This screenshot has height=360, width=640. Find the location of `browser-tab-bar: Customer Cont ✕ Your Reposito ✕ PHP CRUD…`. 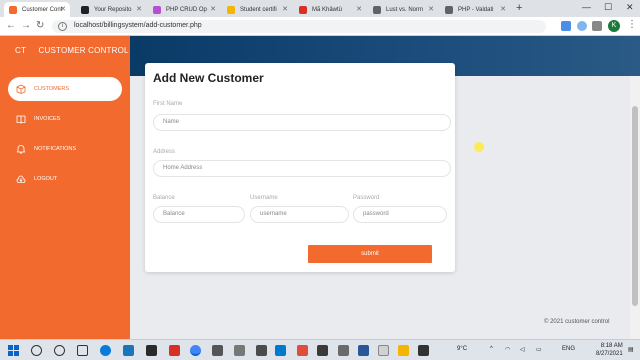

browser-tab-bar: Customer Cont ✕ Your Reposito ✕ PHP CRUD… is located at coordinates (320, 8).